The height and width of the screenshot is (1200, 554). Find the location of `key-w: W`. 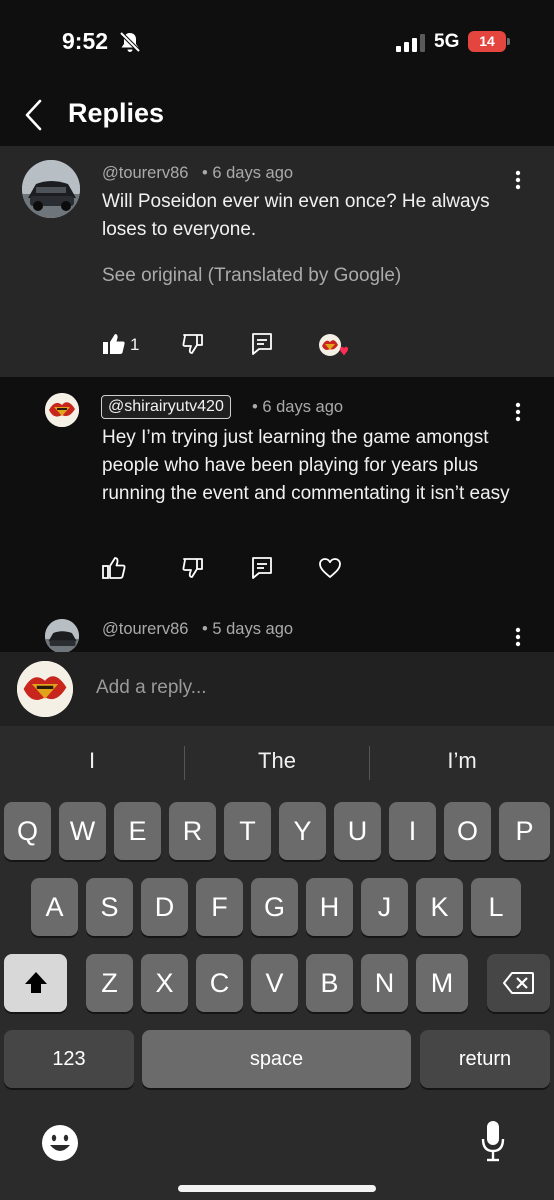

key-w: W is located at coordinates (82, 831).